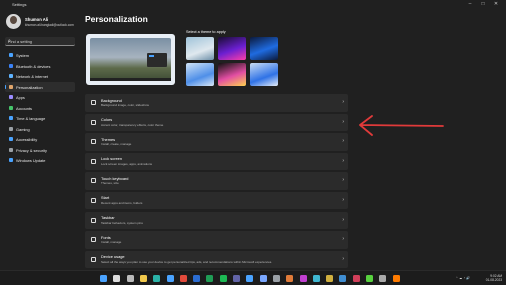 This screenshot has height=285, width=506. Describe the element at coordinates (290, 278) in the screenshot. I see `taskbar-app-icon` at that location.